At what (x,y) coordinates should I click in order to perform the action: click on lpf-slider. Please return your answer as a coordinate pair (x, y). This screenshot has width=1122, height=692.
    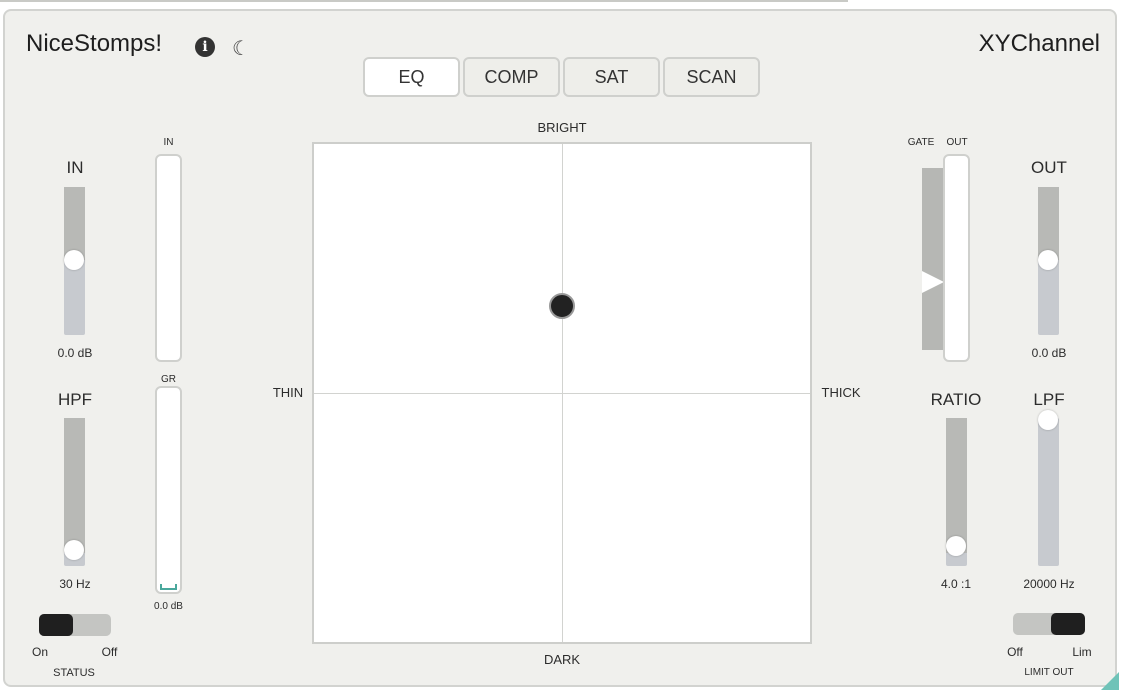
    Looking at the image, I should click on (1048, 488).